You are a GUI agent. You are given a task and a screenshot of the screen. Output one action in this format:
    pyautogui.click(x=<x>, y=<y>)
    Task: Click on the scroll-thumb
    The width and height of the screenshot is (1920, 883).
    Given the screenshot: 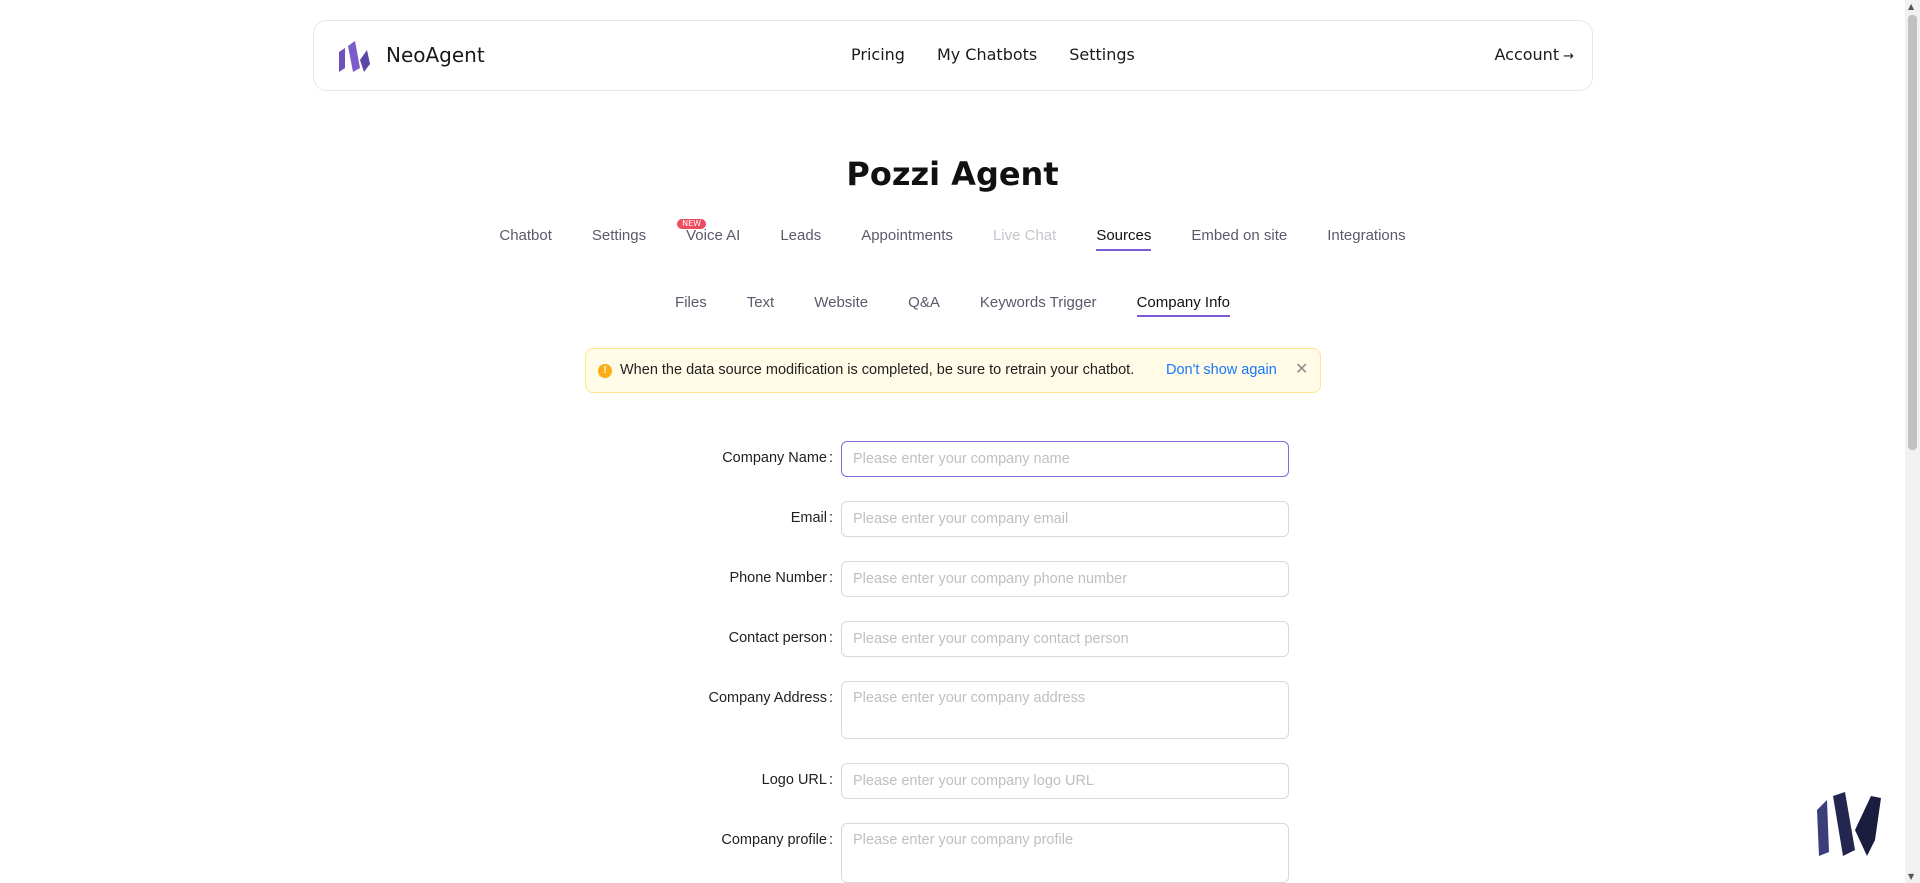 What is the action you would take?
    pyautogui.click(x=1912, y=232)
    